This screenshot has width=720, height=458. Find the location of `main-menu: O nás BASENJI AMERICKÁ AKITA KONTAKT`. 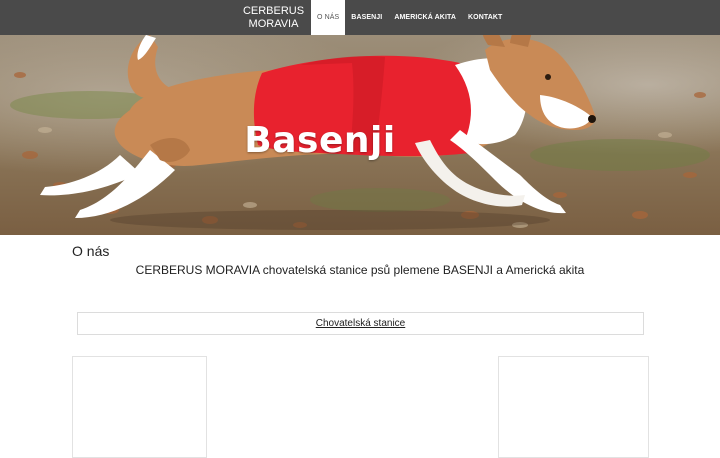

main-menu: O nás BASENJI AMERICKÁ AKITA KONTAKT is located at coordinates (409, 17).